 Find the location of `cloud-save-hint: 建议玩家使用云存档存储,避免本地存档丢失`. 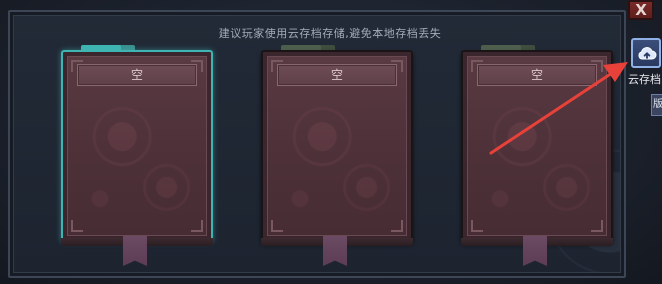

cloud-save-hint: 建议玩家使用云存档存储,避免本地存档丢失 is located at coordinates (330, 33).